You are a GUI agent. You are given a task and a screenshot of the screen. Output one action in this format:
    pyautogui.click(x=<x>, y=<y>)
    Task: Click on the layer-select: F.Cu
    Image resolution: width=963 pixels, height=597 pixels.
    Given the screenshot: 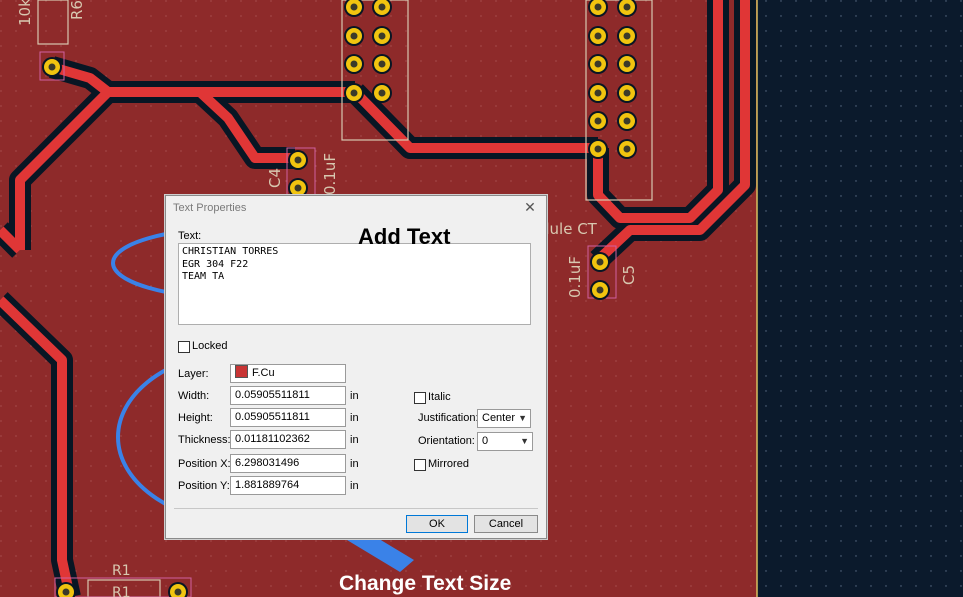 What is the action you would take?
    pyautogui.click(x=288, y=373)
    